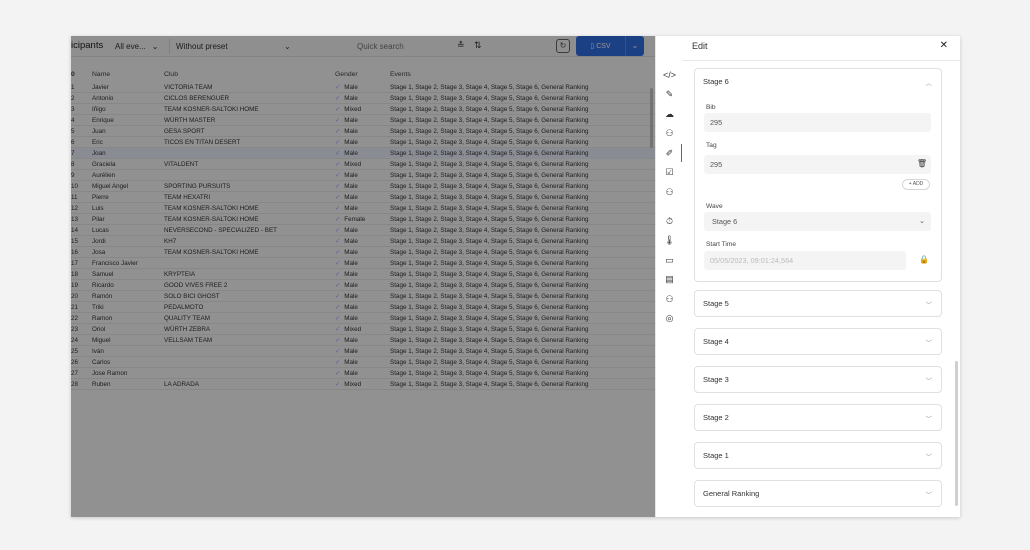 This screenshot has height=550, width=1030. I want to click on tag-label: Tag, so click(711, 145).